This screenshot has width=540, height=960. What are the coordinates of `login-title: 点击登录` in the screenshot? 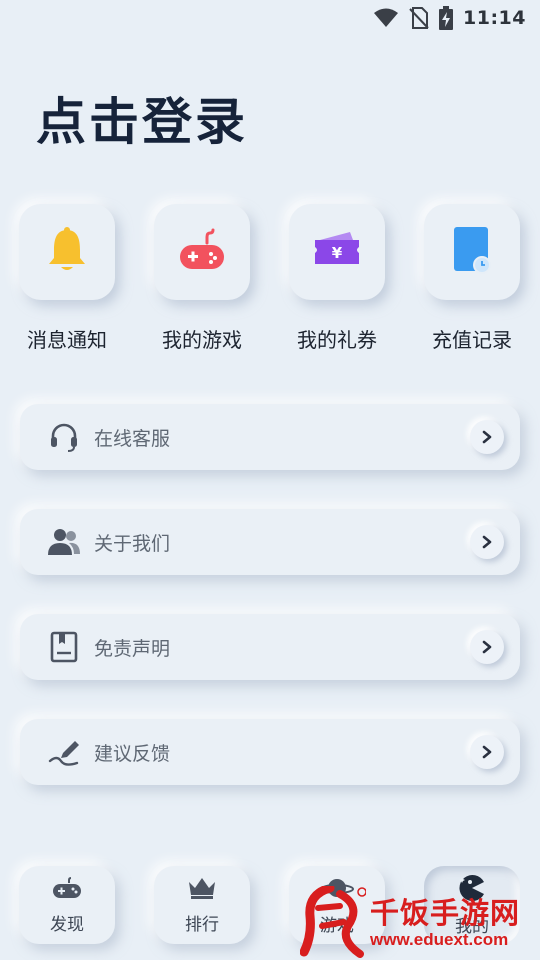 It's located at (142, 118).